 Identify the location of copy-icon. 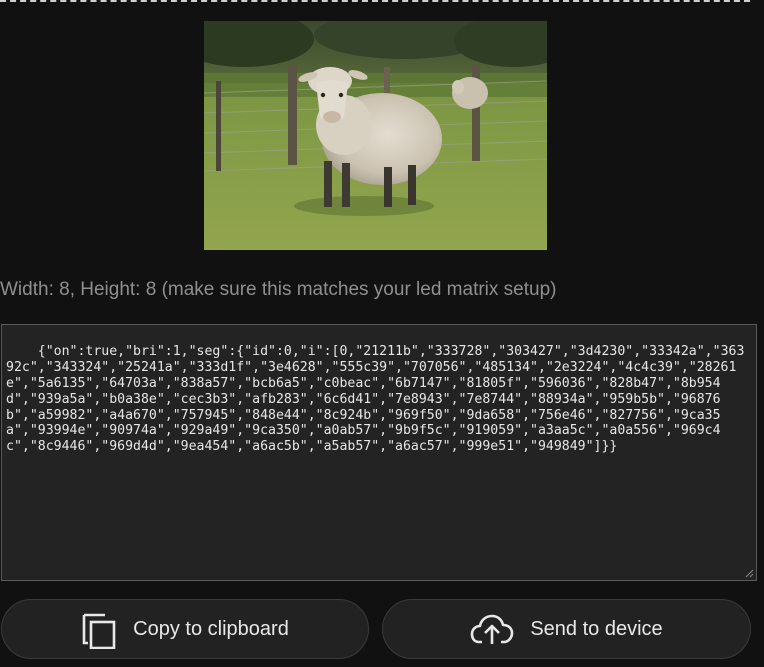
(99, 629).